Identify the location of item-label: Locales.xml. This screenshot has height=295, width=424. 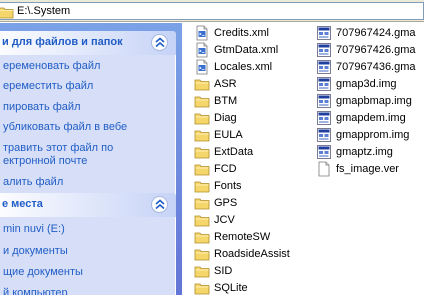
(243, 67).